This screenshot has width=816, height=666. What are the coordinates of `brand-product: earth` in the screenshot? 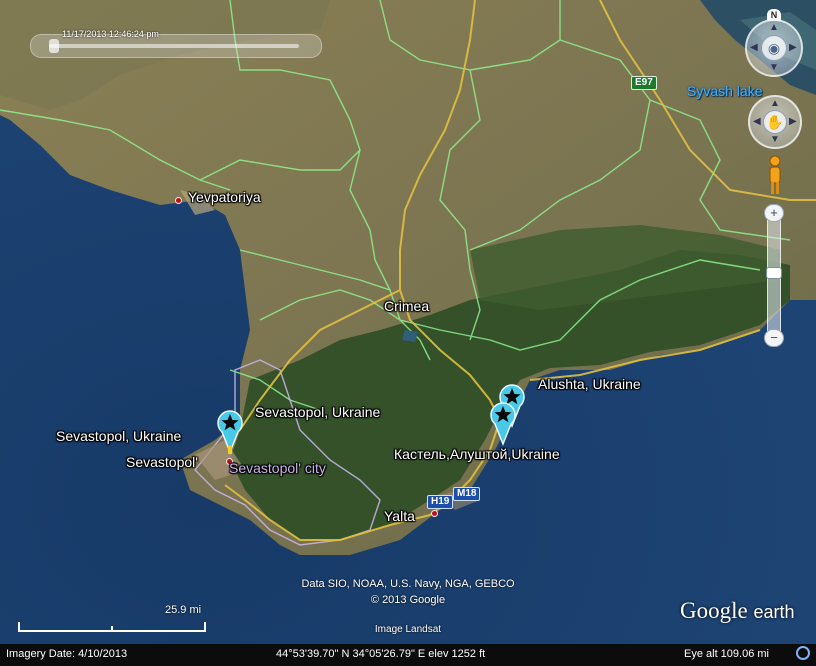 It's located at (774, 612).